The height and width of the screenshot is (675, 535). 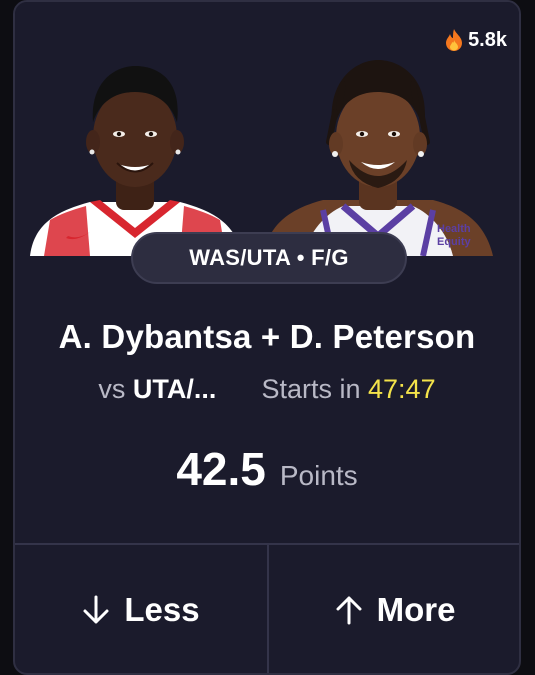 I want to click on more-button: More, so click(x=394, y=609).